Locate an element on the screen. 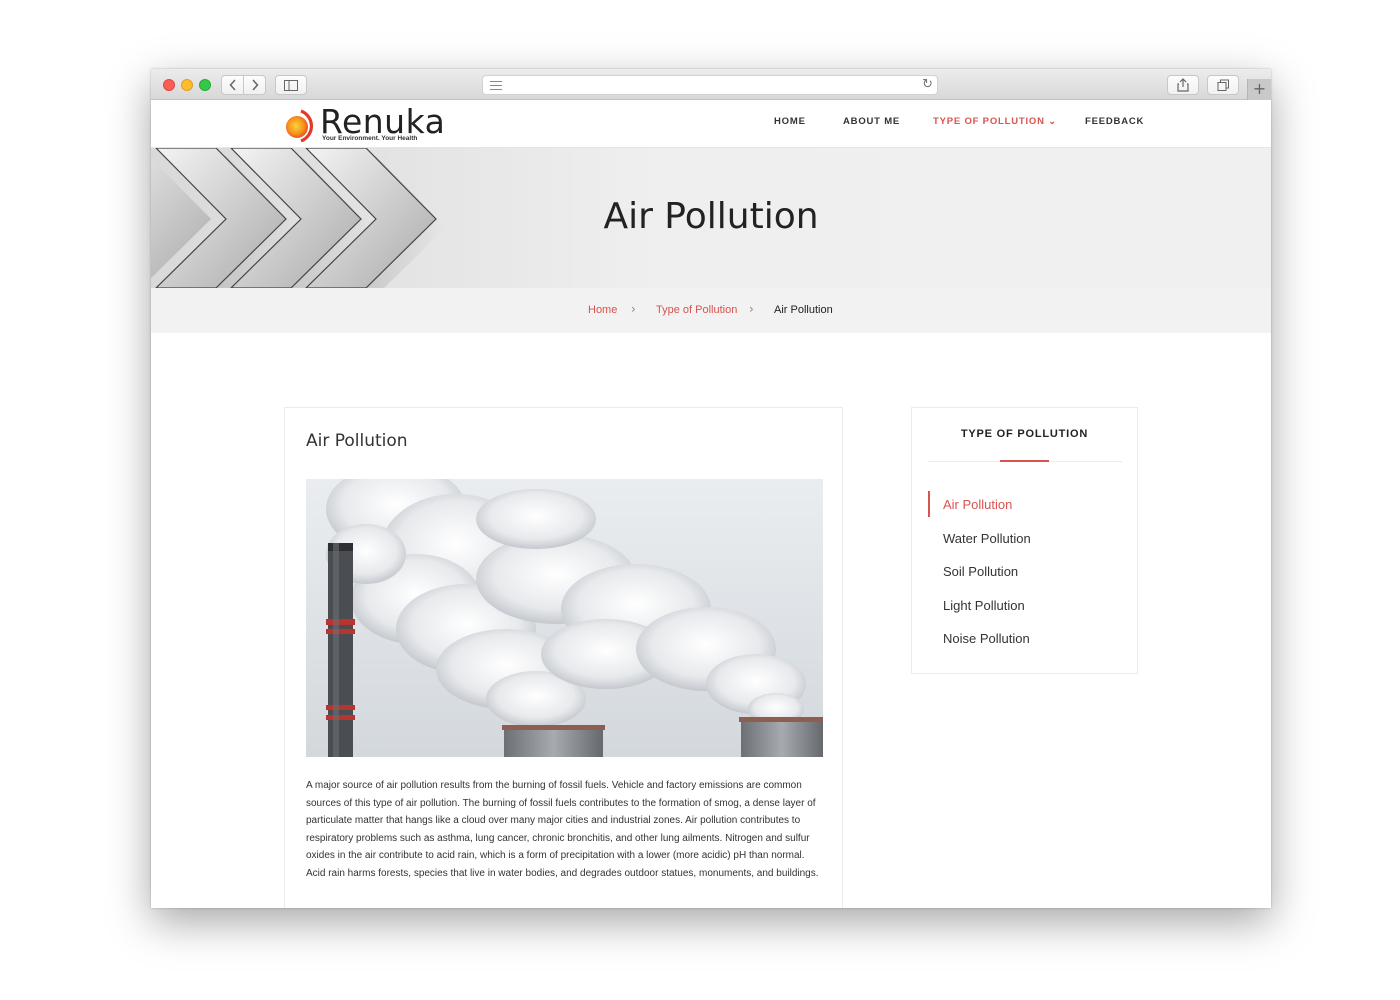 This screenshot has height=1000, width=1400. back-button is located at coordinates (232, 85).